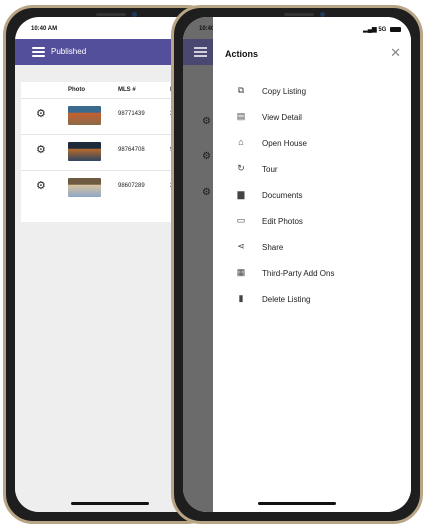  What do you see at coordinates (312, 144) in the screenshot?
I see `action-item-open-house: ⌂ Open House` at bounding box center [312, 144].